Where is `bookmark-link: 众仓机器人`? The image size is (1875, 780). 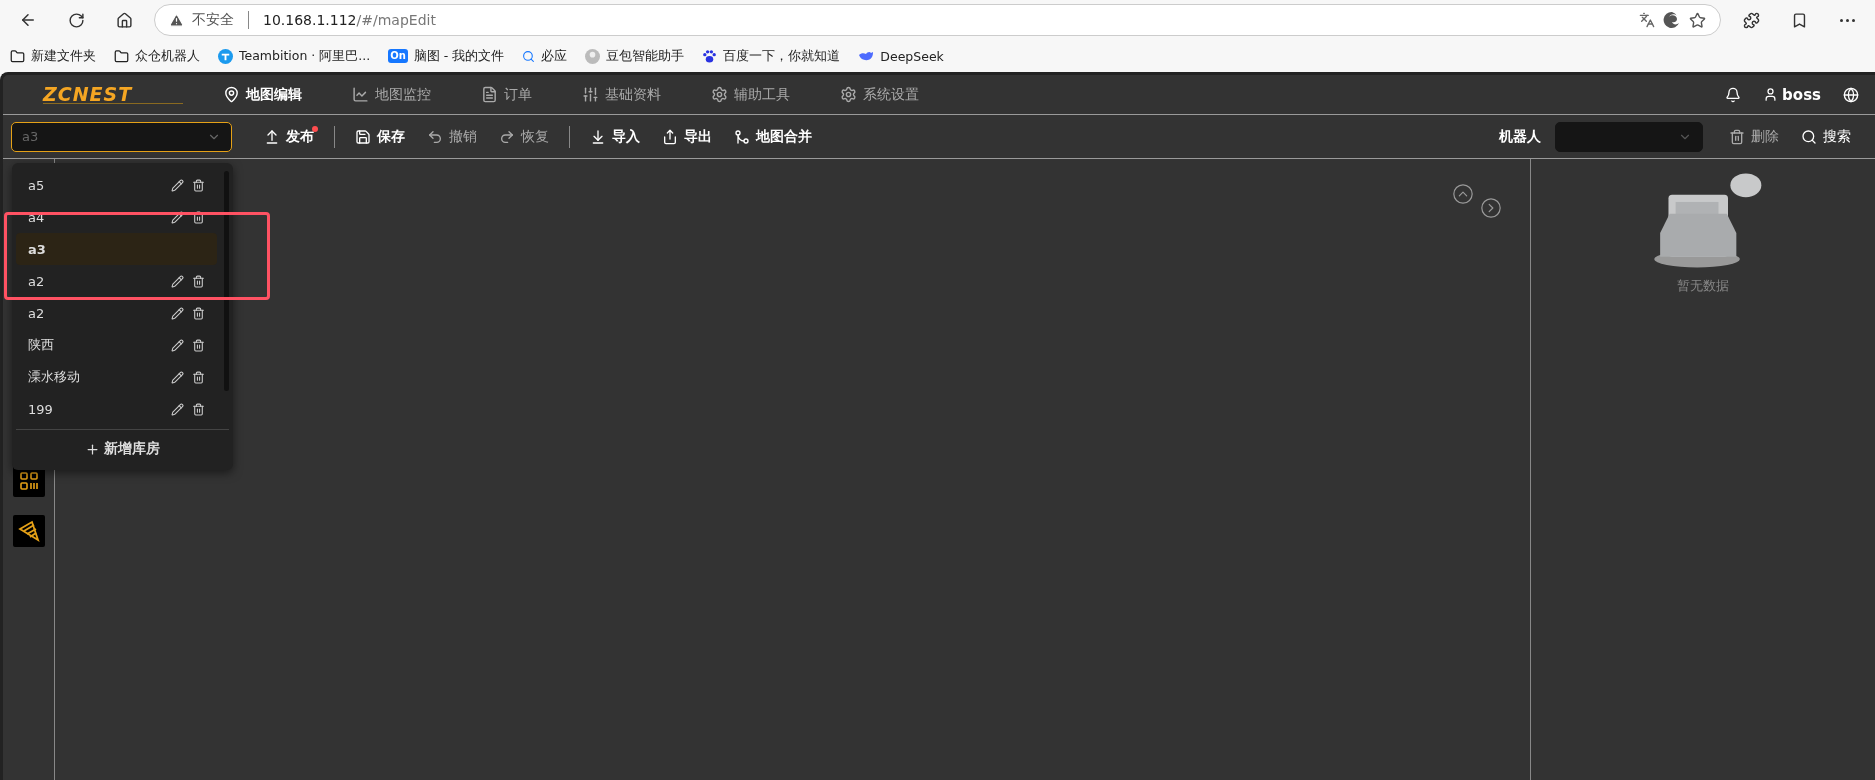 bookmark-link: 众仓机器人 is located at coordinates (157, 56).